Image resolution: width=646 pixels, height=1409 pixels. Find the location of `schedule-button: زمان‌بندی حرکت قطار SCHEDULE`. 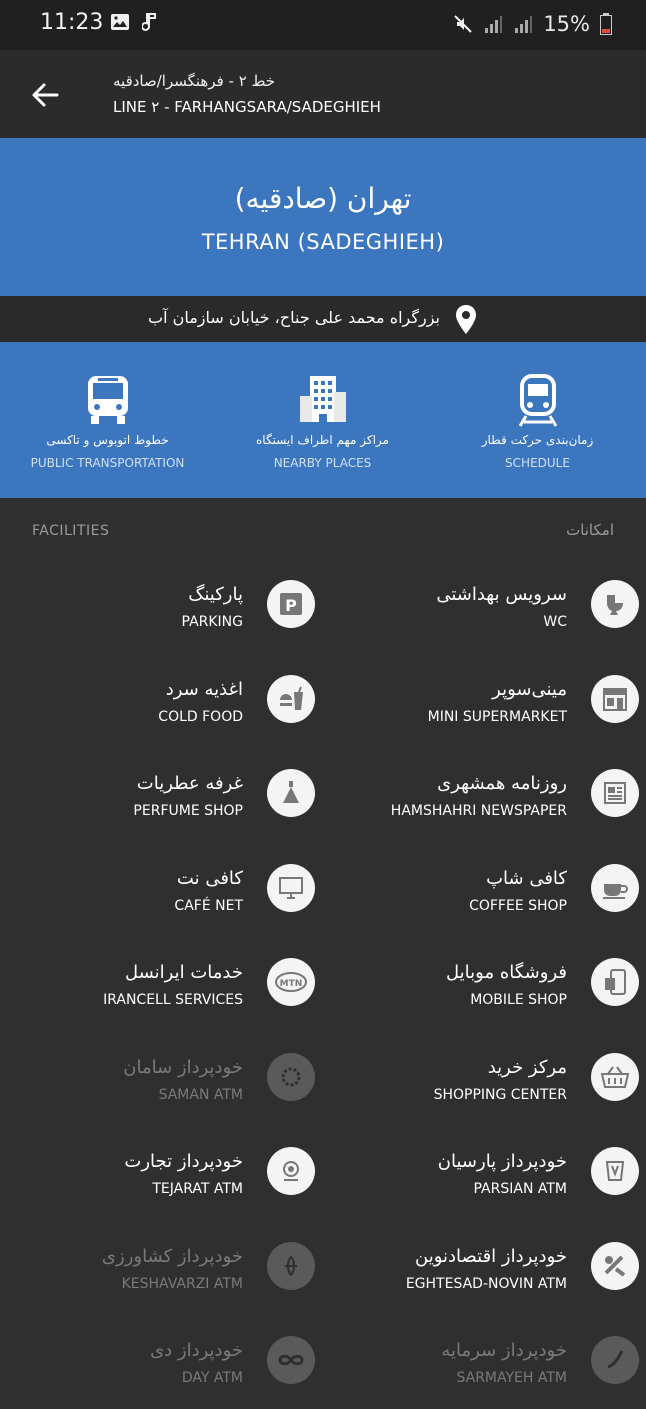

schedule-button: زمان‌بندی حرکت قطار SCHEDULE is located at coordinates (537, 420).